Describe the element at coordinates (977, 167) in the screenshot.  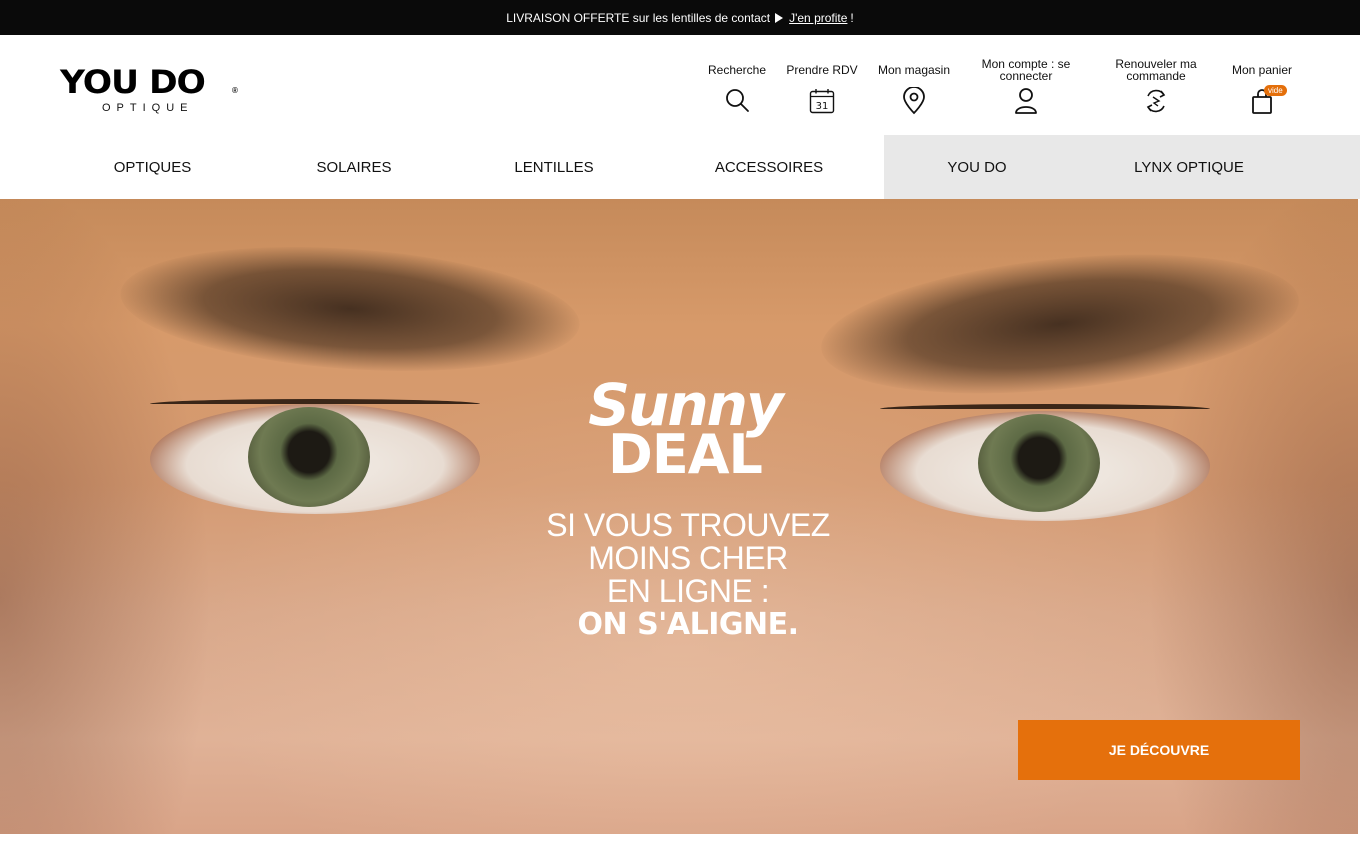
I see `nav-item-you-do: YOU DO` at that location.